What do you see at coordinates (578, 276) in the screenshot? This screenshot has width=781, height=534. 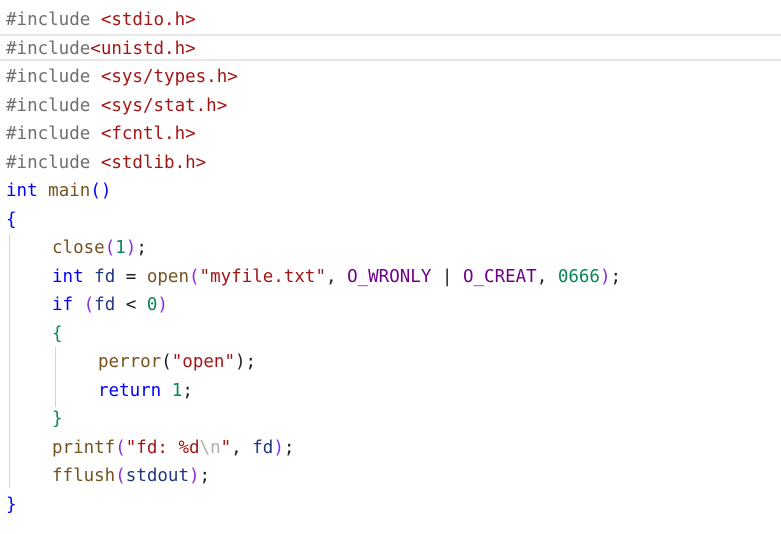 I see `code-token: 0666` at bounding box center [578, 276].